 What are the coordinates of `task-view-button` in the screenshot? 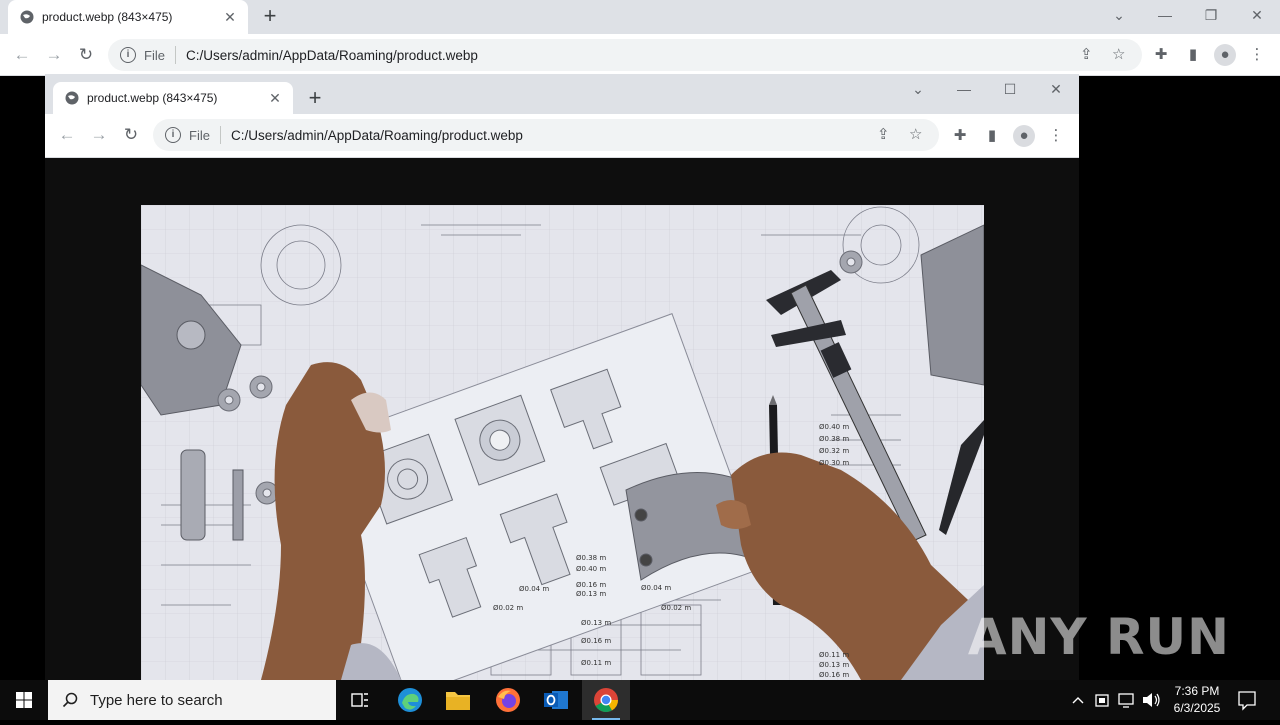 It's located at (360, 700).